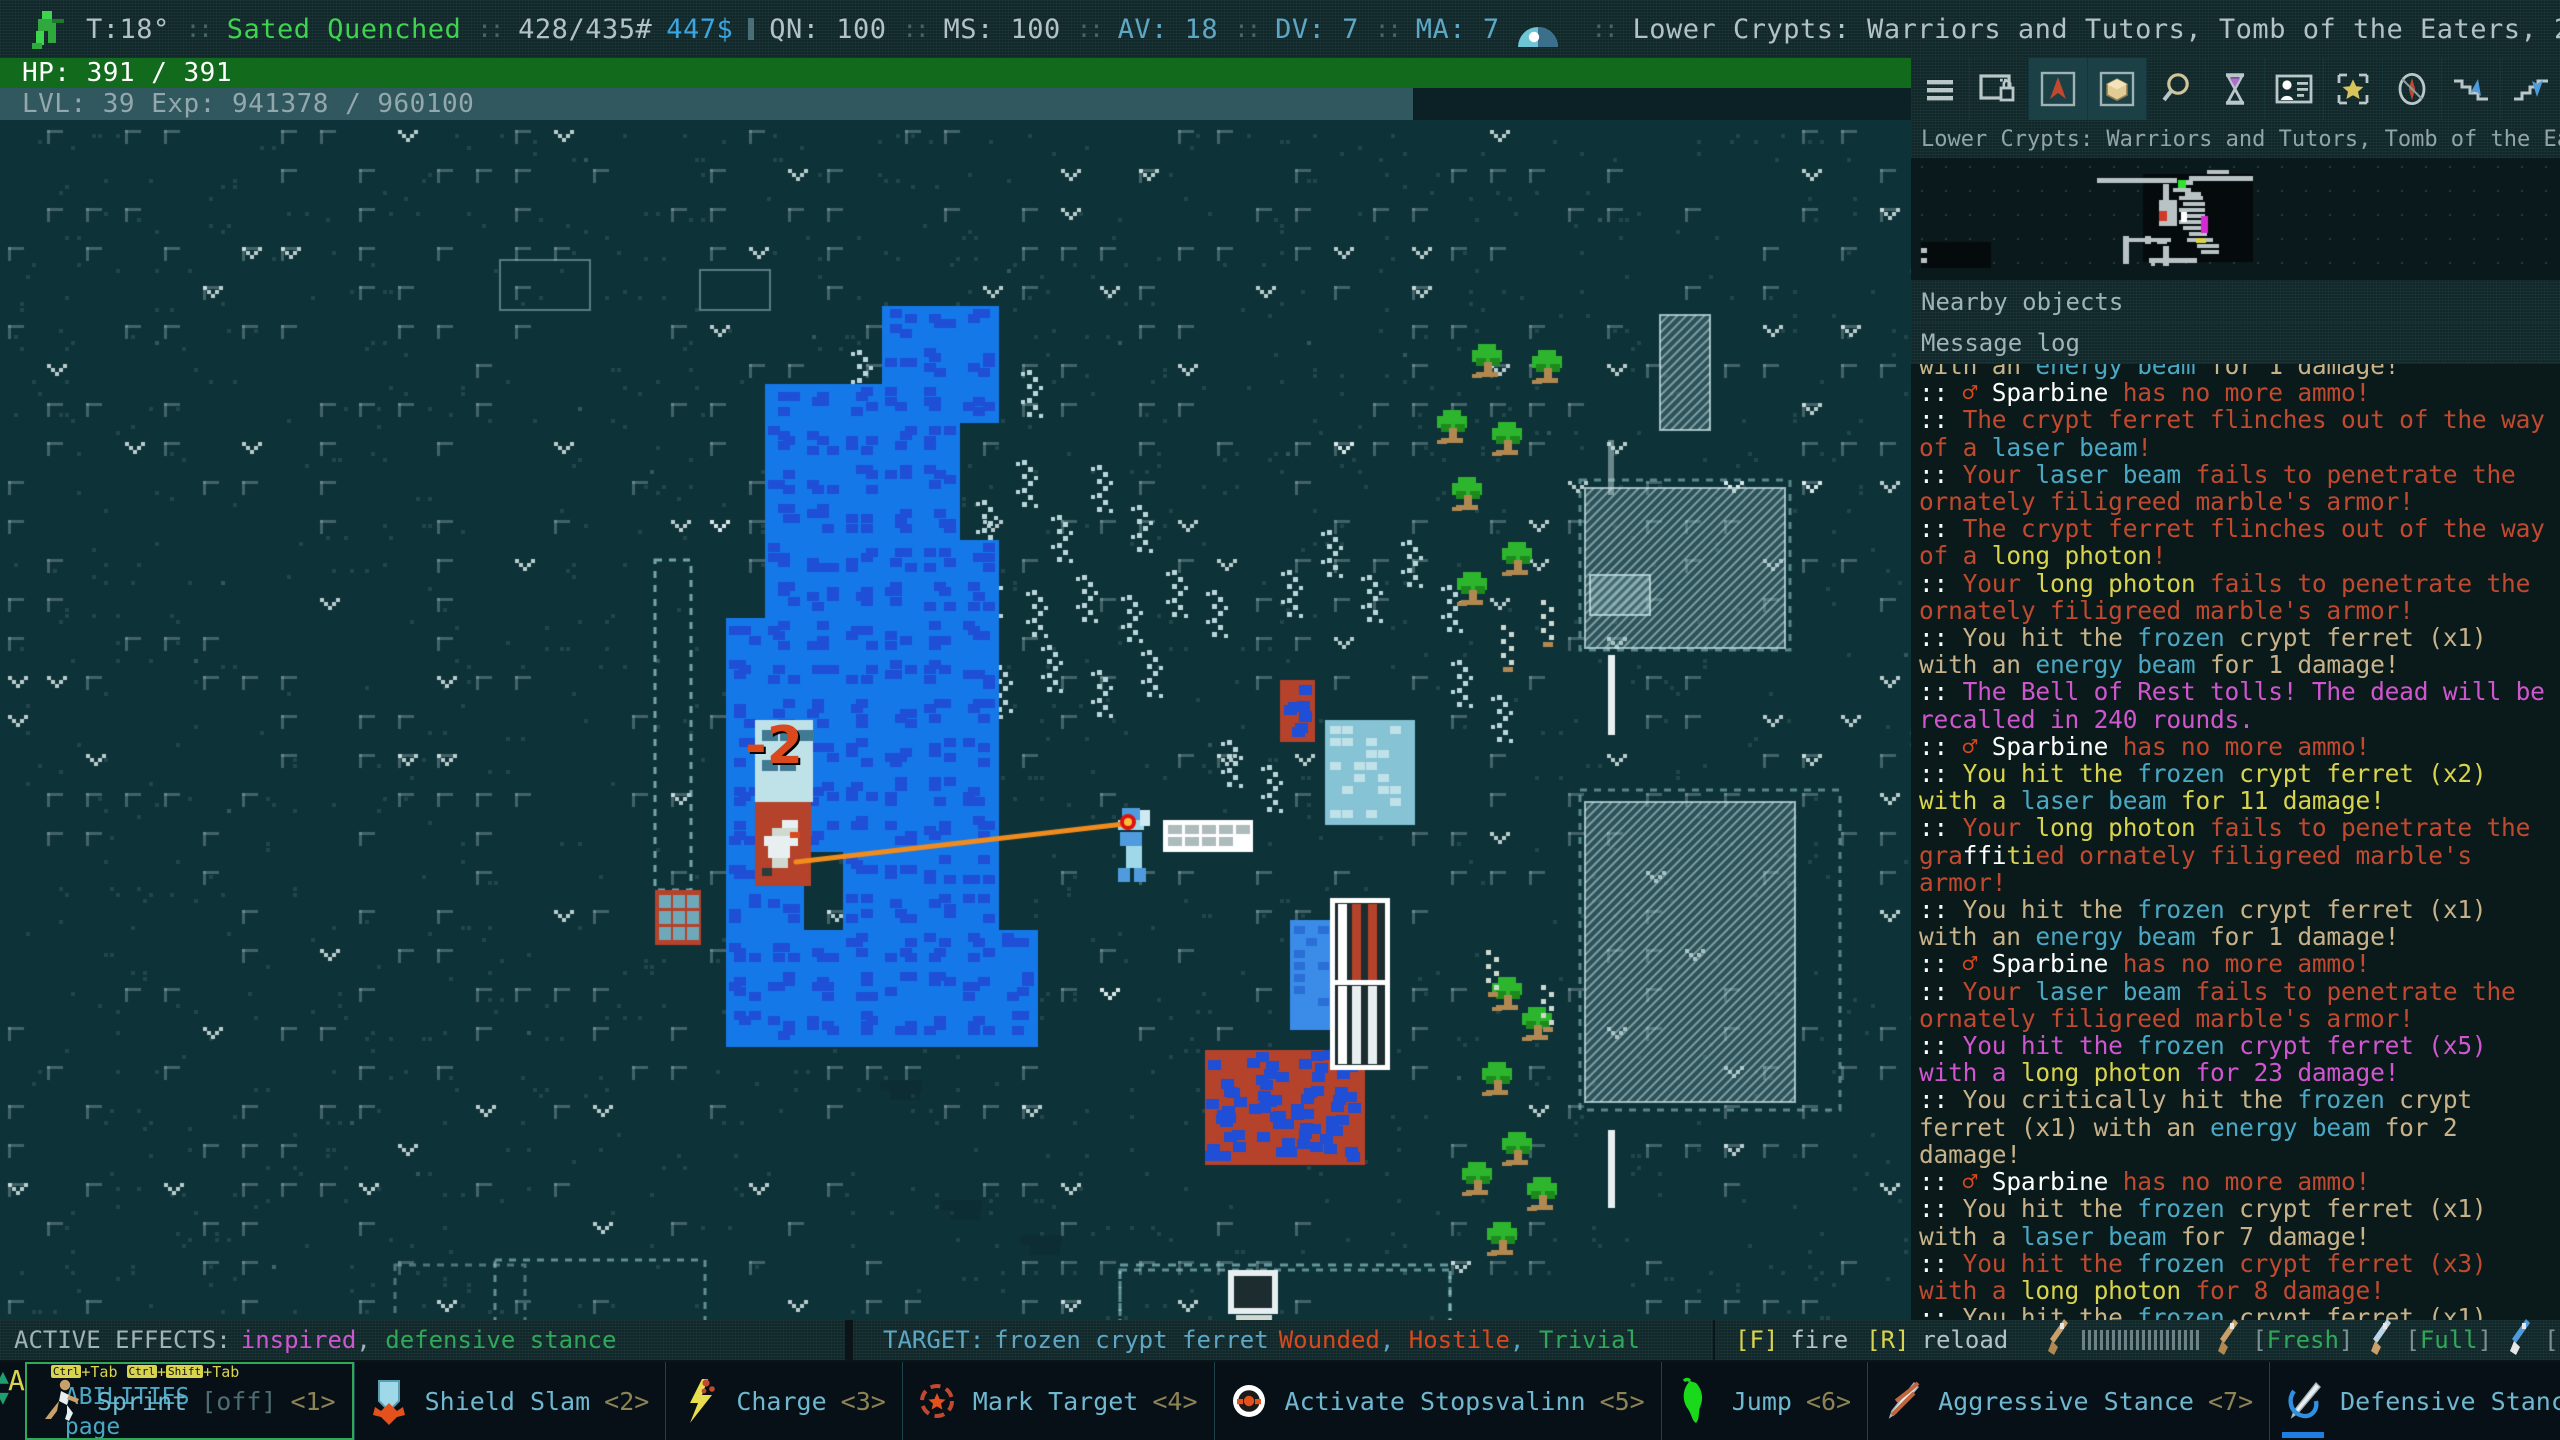 The height and width of the screenshot is (1440, 2560). Describe the element at coordinates (2022, 301) in the screenshot. I see `nearby-objects-label: Nearby objects` at that location.